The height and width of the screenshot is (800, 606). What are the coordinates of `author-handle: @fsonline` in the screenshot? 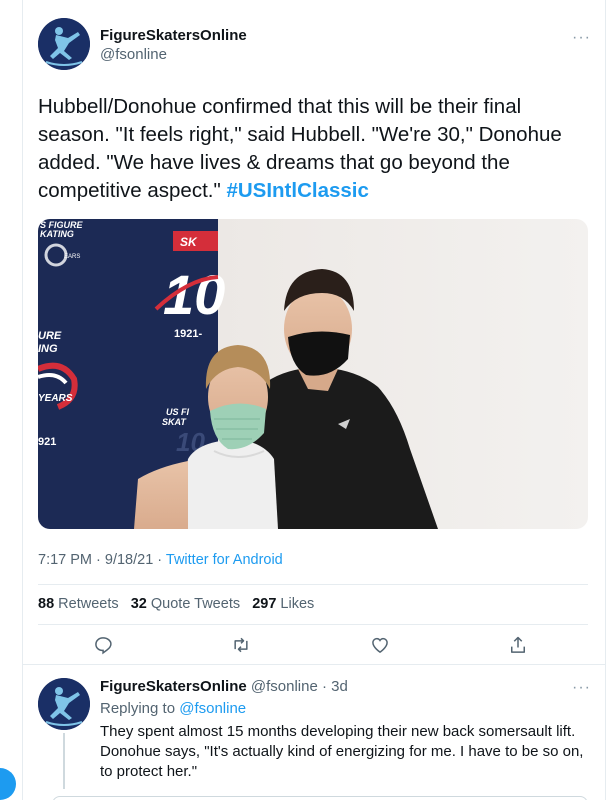 It's located at (133, 54).